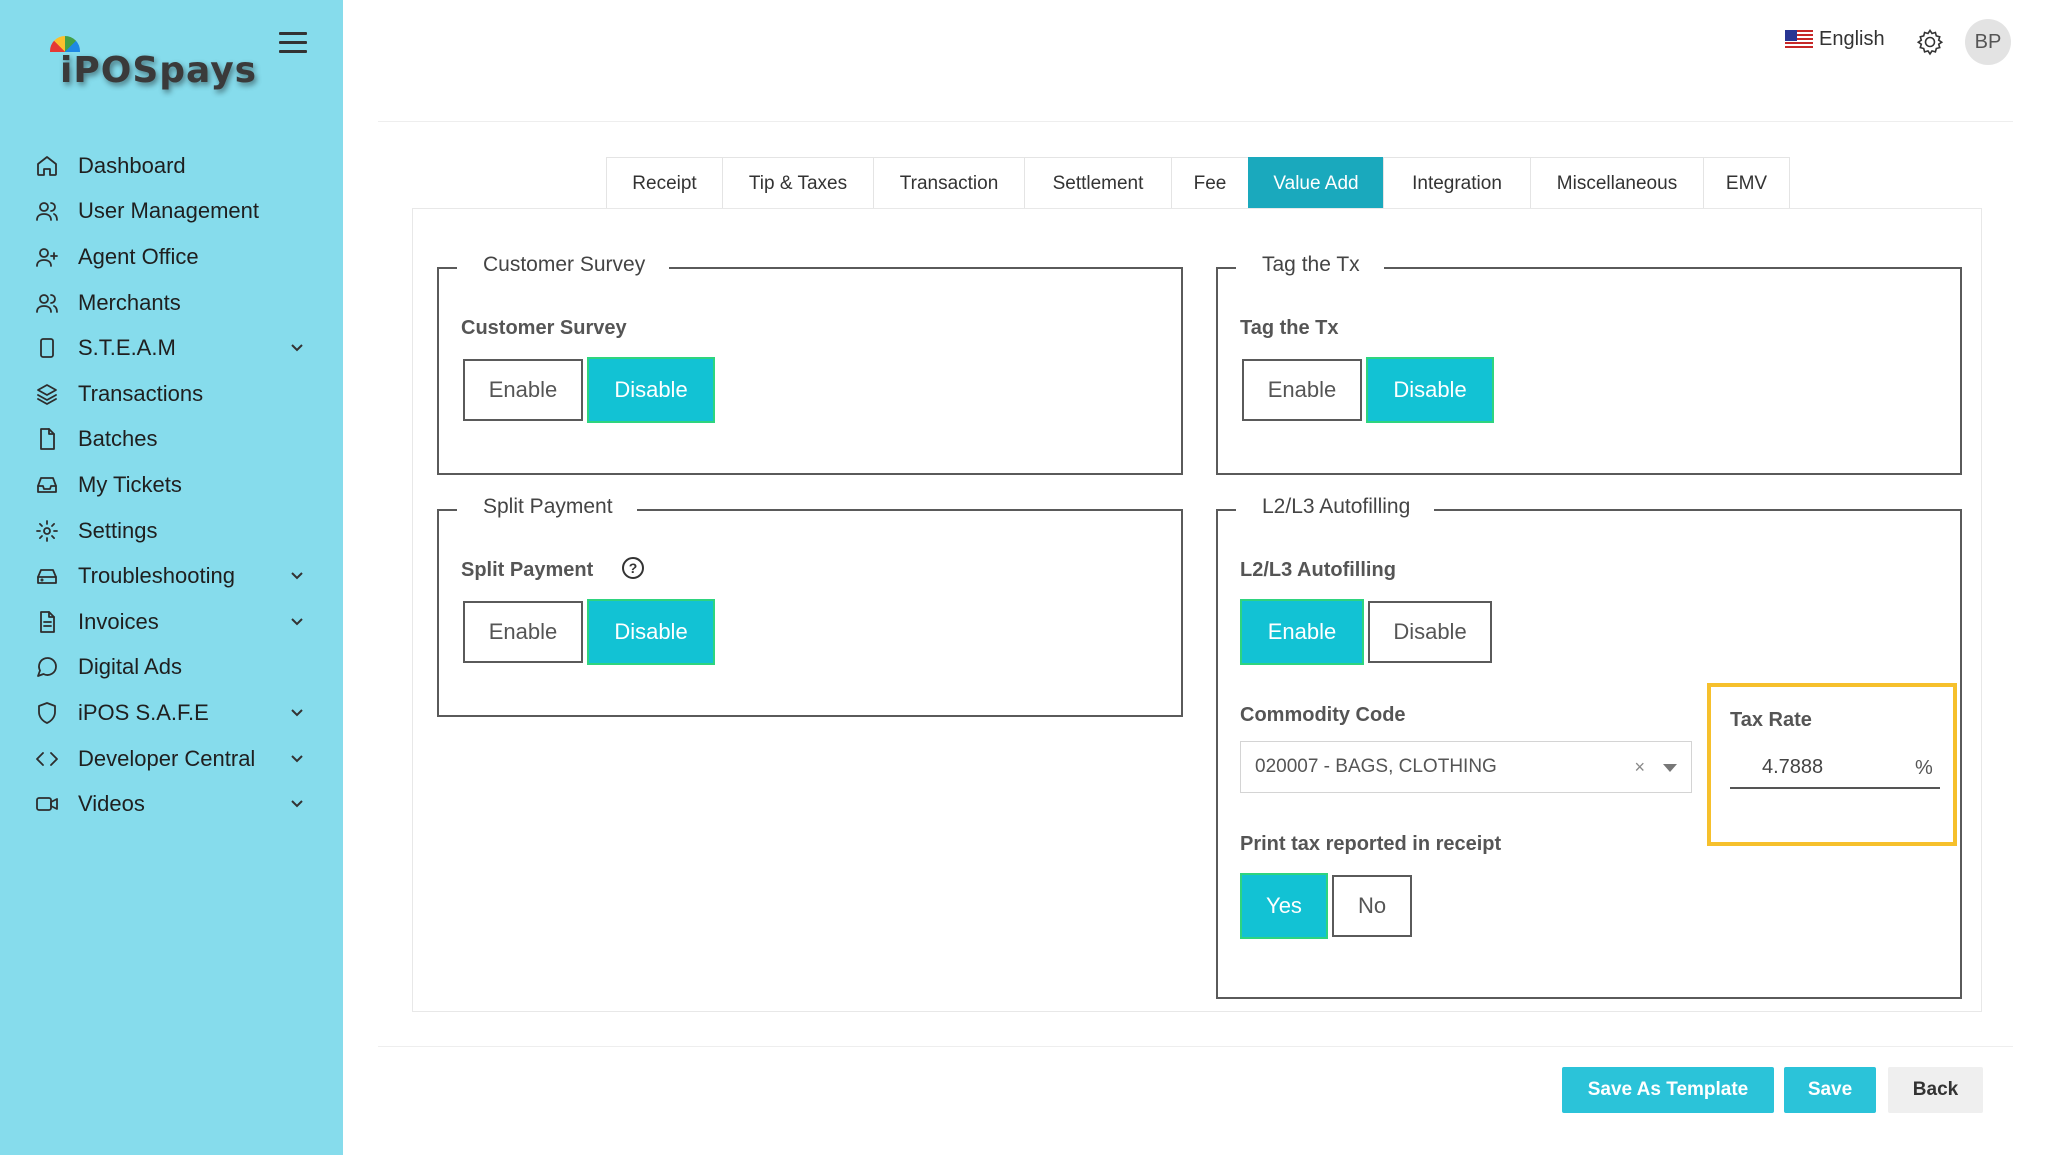 The width and height of the screenshot is (2048, 1155). I want to click on sidebar-item-label: iPOS S.A.F.E, so click(143, 712).